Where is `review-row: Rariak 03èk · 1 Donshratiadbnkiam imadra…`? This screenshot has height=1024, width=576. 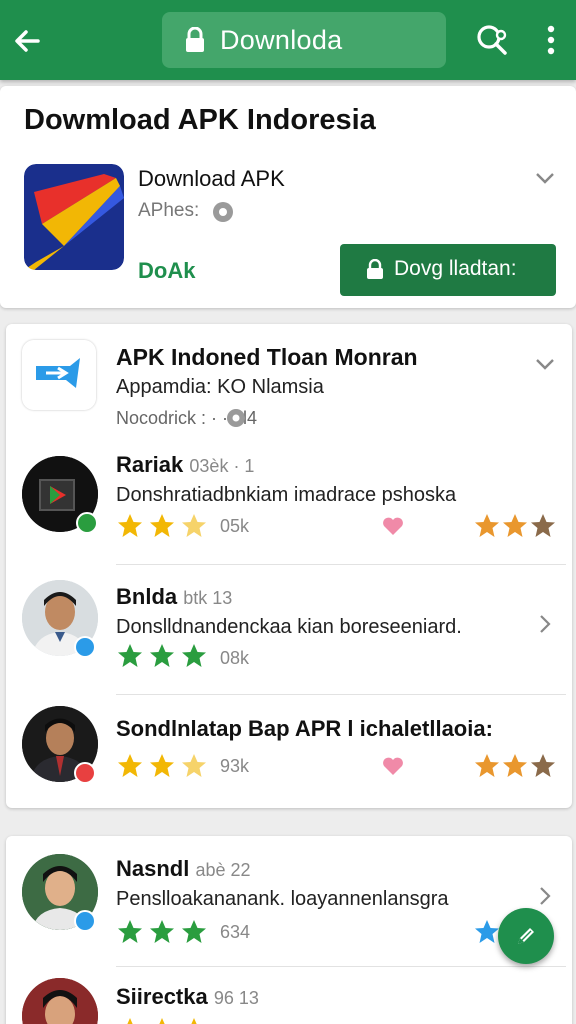 review-row: Rariak 03èk · 1 Donshratiadbnkiam imadra… is located at coordinates (289, 506).